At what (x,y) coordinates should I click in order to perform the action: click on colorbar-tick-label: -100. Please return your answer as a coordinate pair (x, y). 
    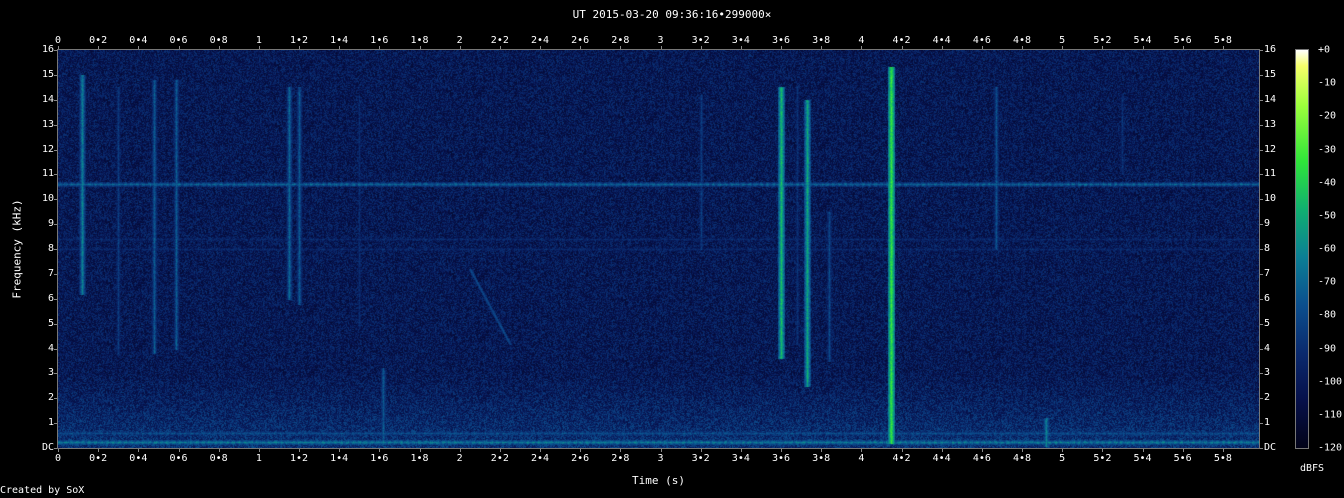
    Looking at the image, I should click on (1330, 382).